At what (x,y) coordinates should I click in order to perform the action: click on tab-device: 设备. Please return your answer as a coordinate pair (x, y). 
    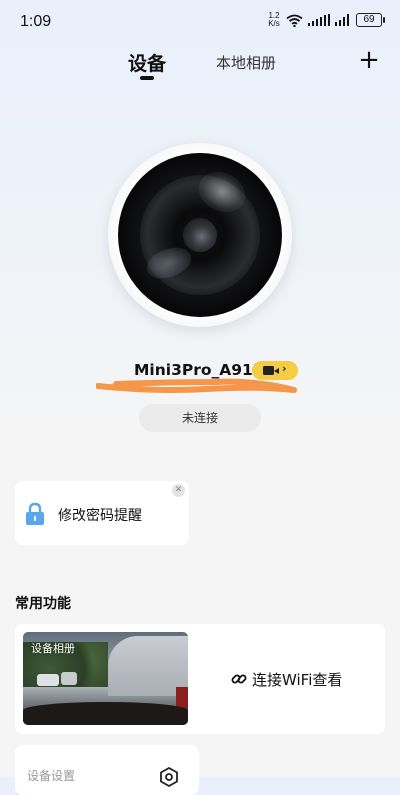
    Looking at the image, I should click on (147, 62).